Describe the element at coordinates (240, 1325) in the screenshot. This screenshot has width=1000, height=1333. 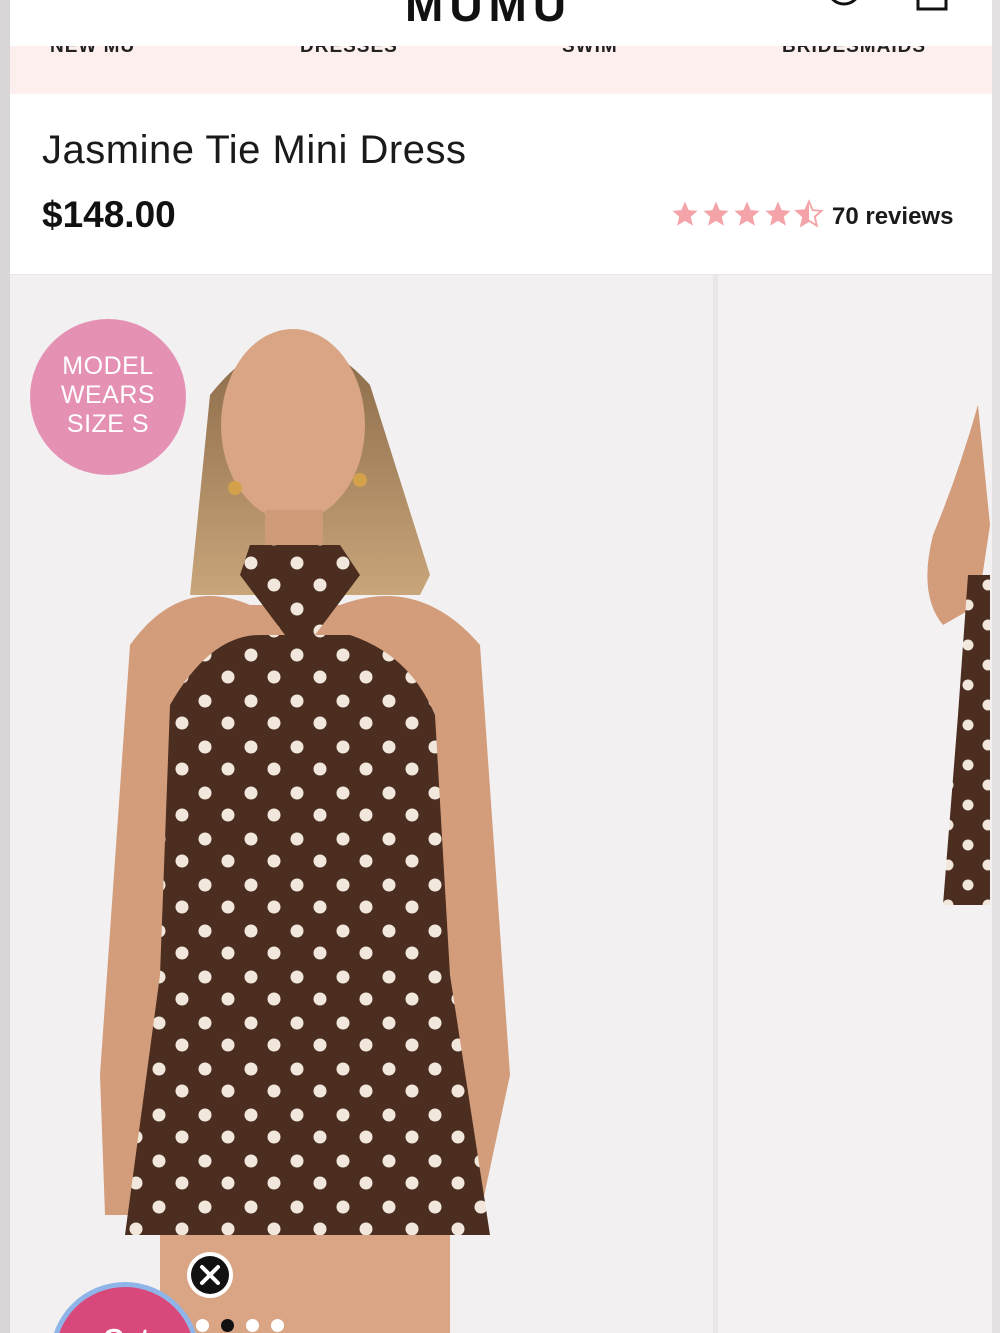
I see `gallery-pagination` at that location.